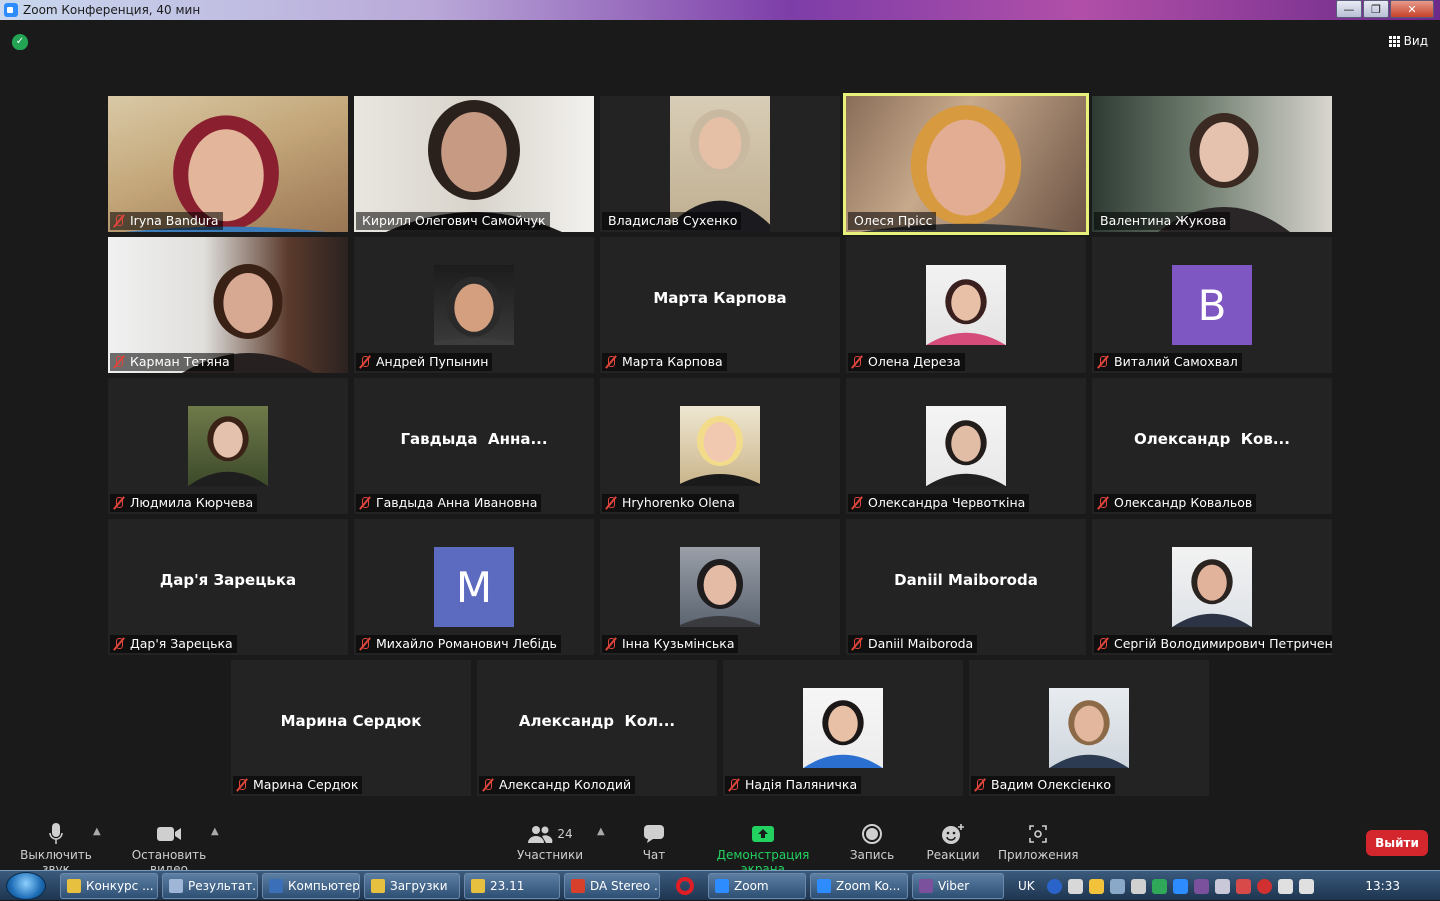 The width and height of the screenshot is (1440, 901). What do you see at coordinates (1138, 886) in the screenshot?
I see `lock-icon` at bounding box center [1138, 886].